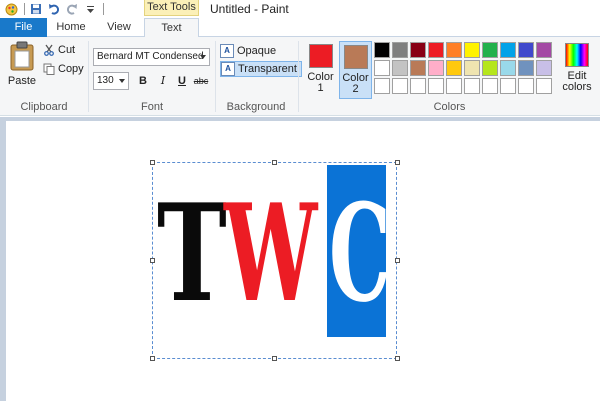 The height and width of the screenshot is (401, 600). Describe the element at coordinates (171, 8) in the screenshot. I see `text-tools-context-label: Text Tools` at that location.